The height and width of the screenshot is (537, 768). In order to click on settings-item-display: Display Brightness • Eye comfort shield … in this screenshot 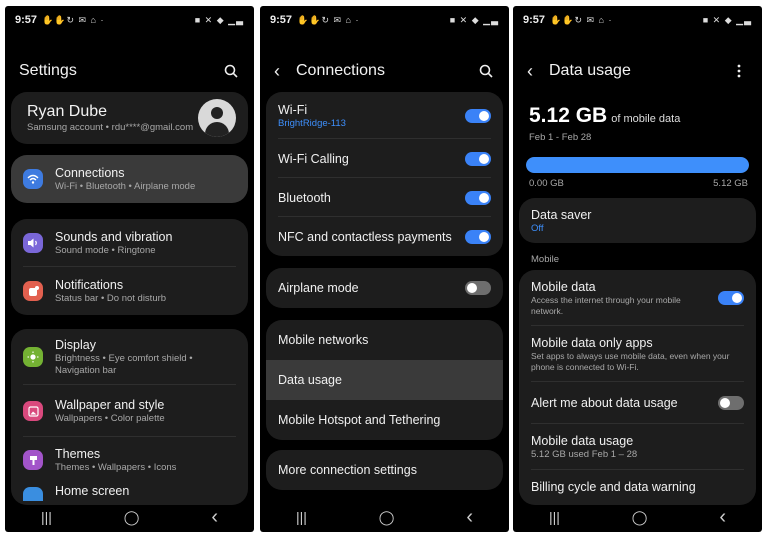, I will do `click(129, 357)`.